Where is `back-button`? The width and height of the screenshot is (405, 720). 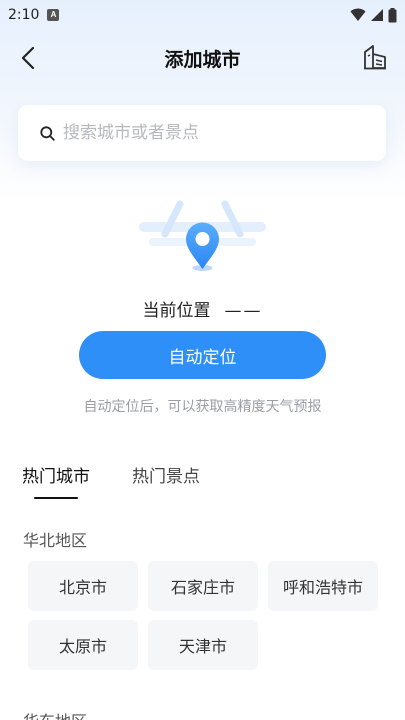
back-button is located at coordinates (28, 58).